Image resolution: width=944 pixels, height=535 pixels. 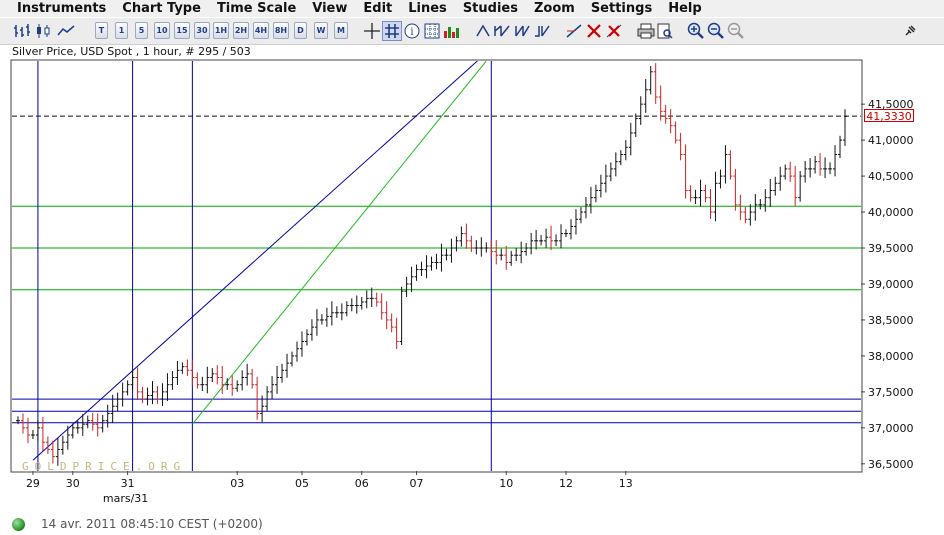 I want to click on current-price-marker: 41,3330, so click(x=889, y=116).